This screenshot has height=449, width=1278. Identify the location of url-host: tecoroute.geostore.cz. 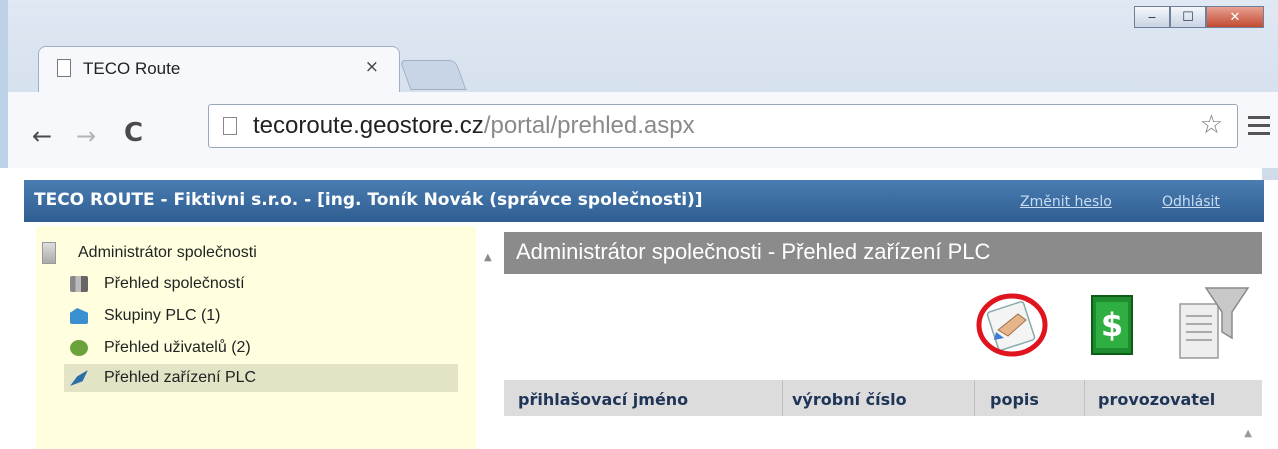
(368, 125).